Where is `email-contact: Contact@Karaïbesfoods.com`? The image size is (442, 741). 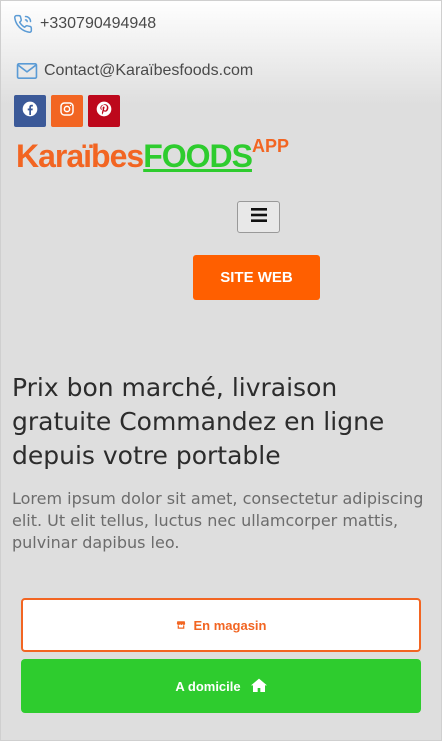
email-contact: Contact@Karaïbesfoods.com is located at coordinates (134, 71).